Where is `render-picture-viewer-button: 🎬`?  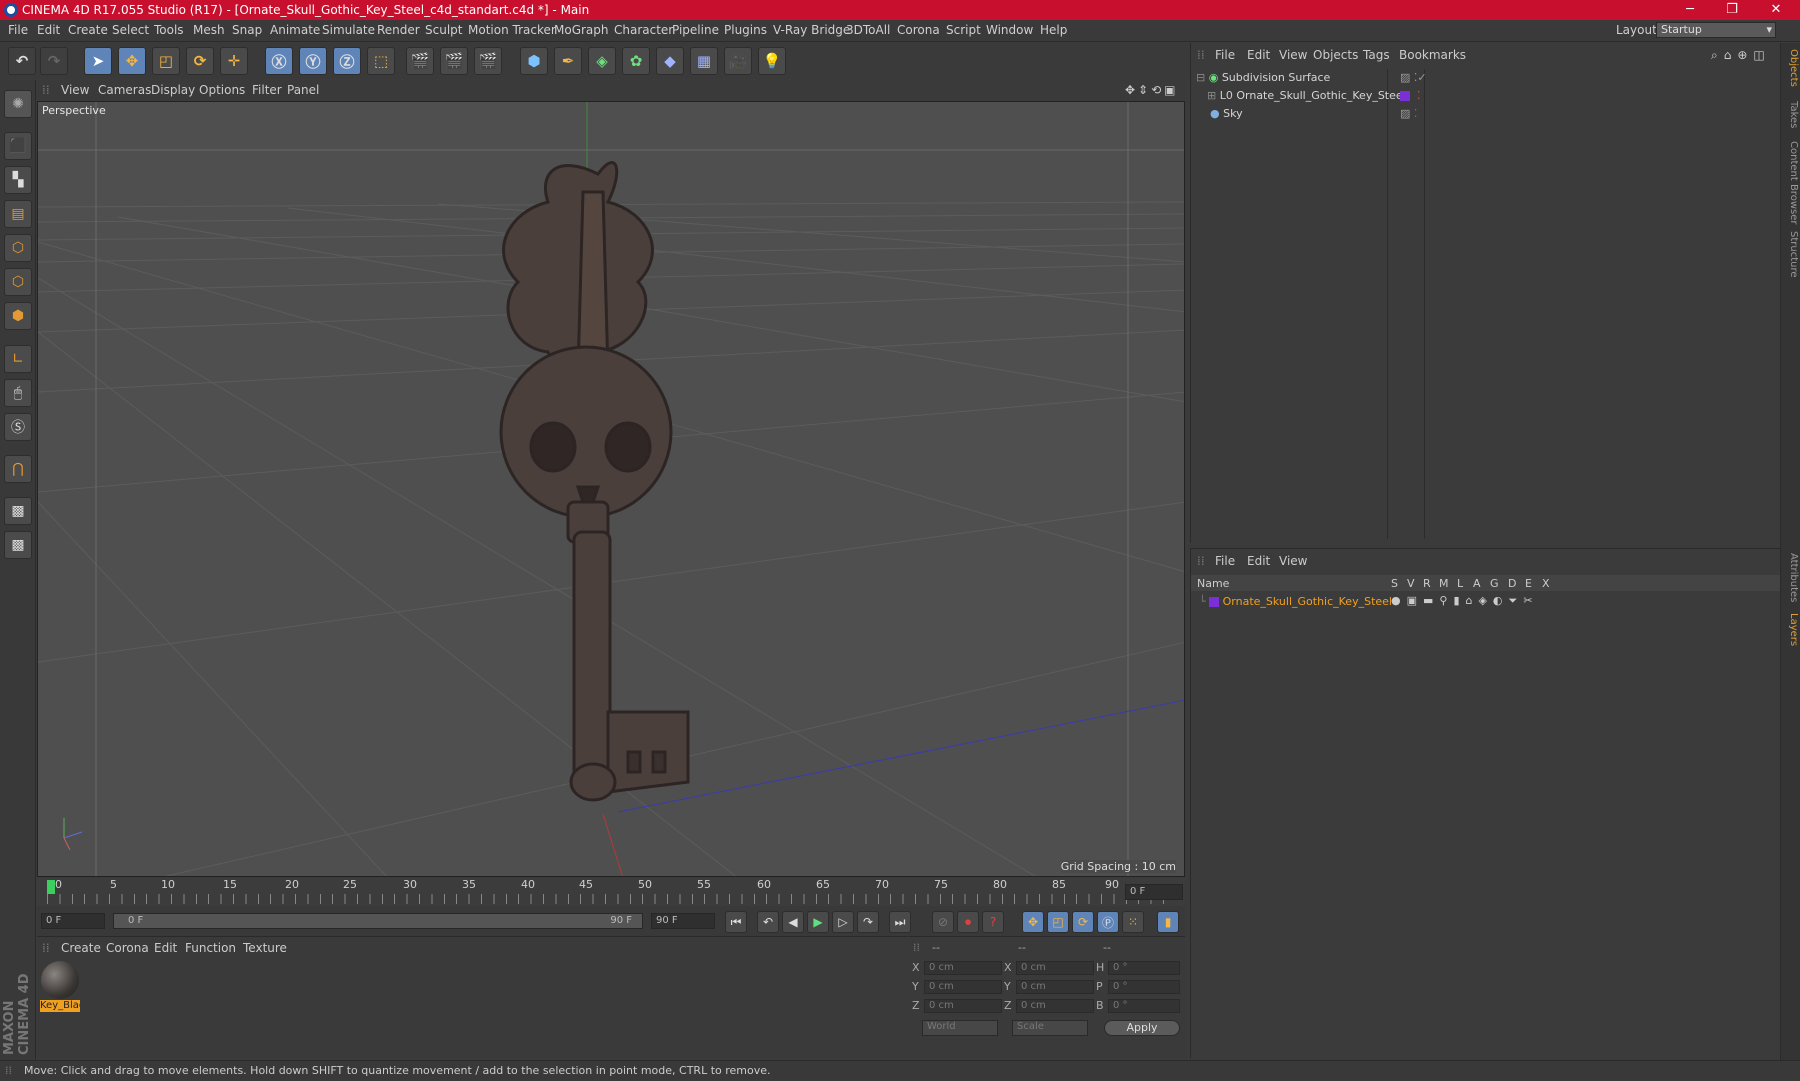 render-picture-viewer-button: 🎬 is located at coordinates (454, 61).